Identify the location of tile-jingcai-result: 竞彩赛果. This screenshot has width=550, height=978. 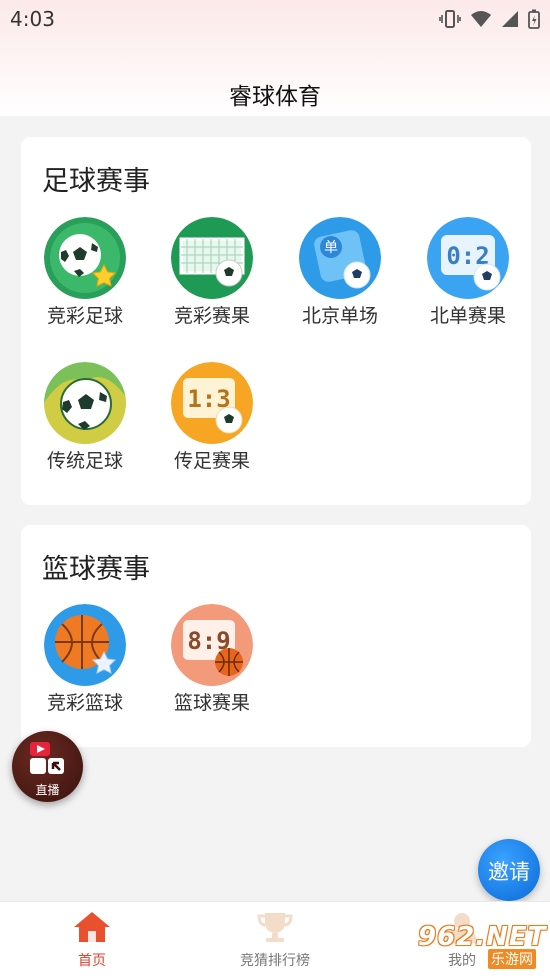
(212, 277).